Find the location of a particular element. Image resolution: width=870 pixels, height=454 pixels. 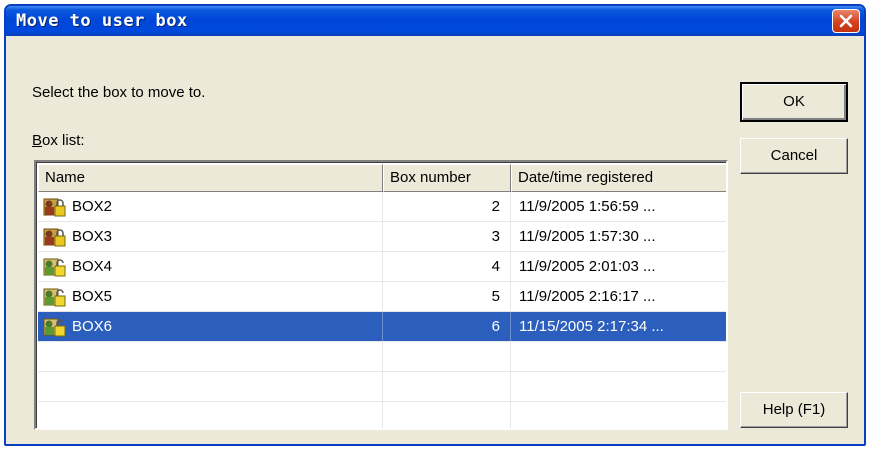

box-number: 5 is located at coordinates (447, 296).